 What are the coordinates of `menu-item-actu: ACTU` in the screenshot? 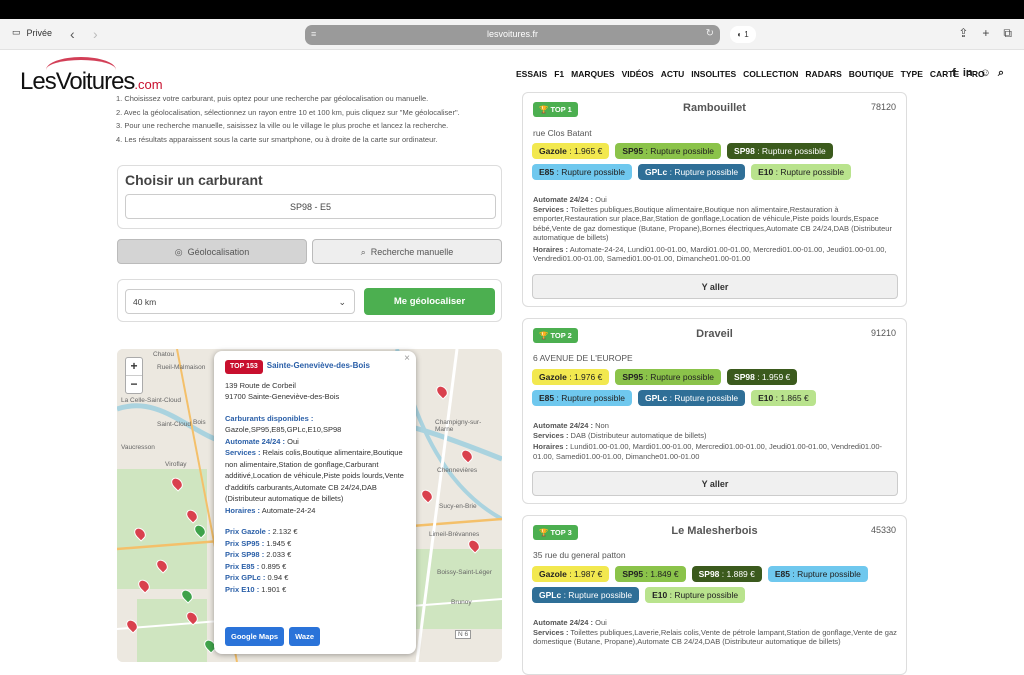 It's located at (673, 74).